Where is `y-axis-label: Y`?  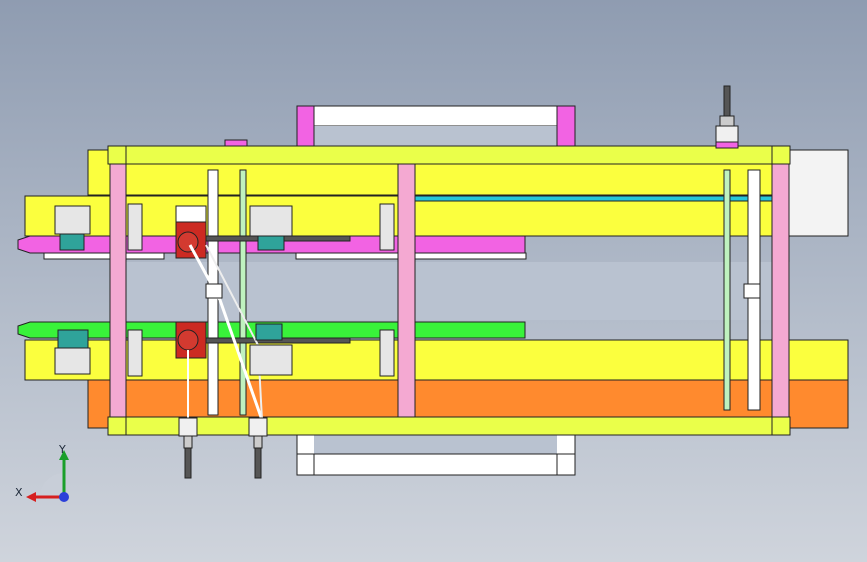 y-axis-label: Y is located at coordinates (62, 449).